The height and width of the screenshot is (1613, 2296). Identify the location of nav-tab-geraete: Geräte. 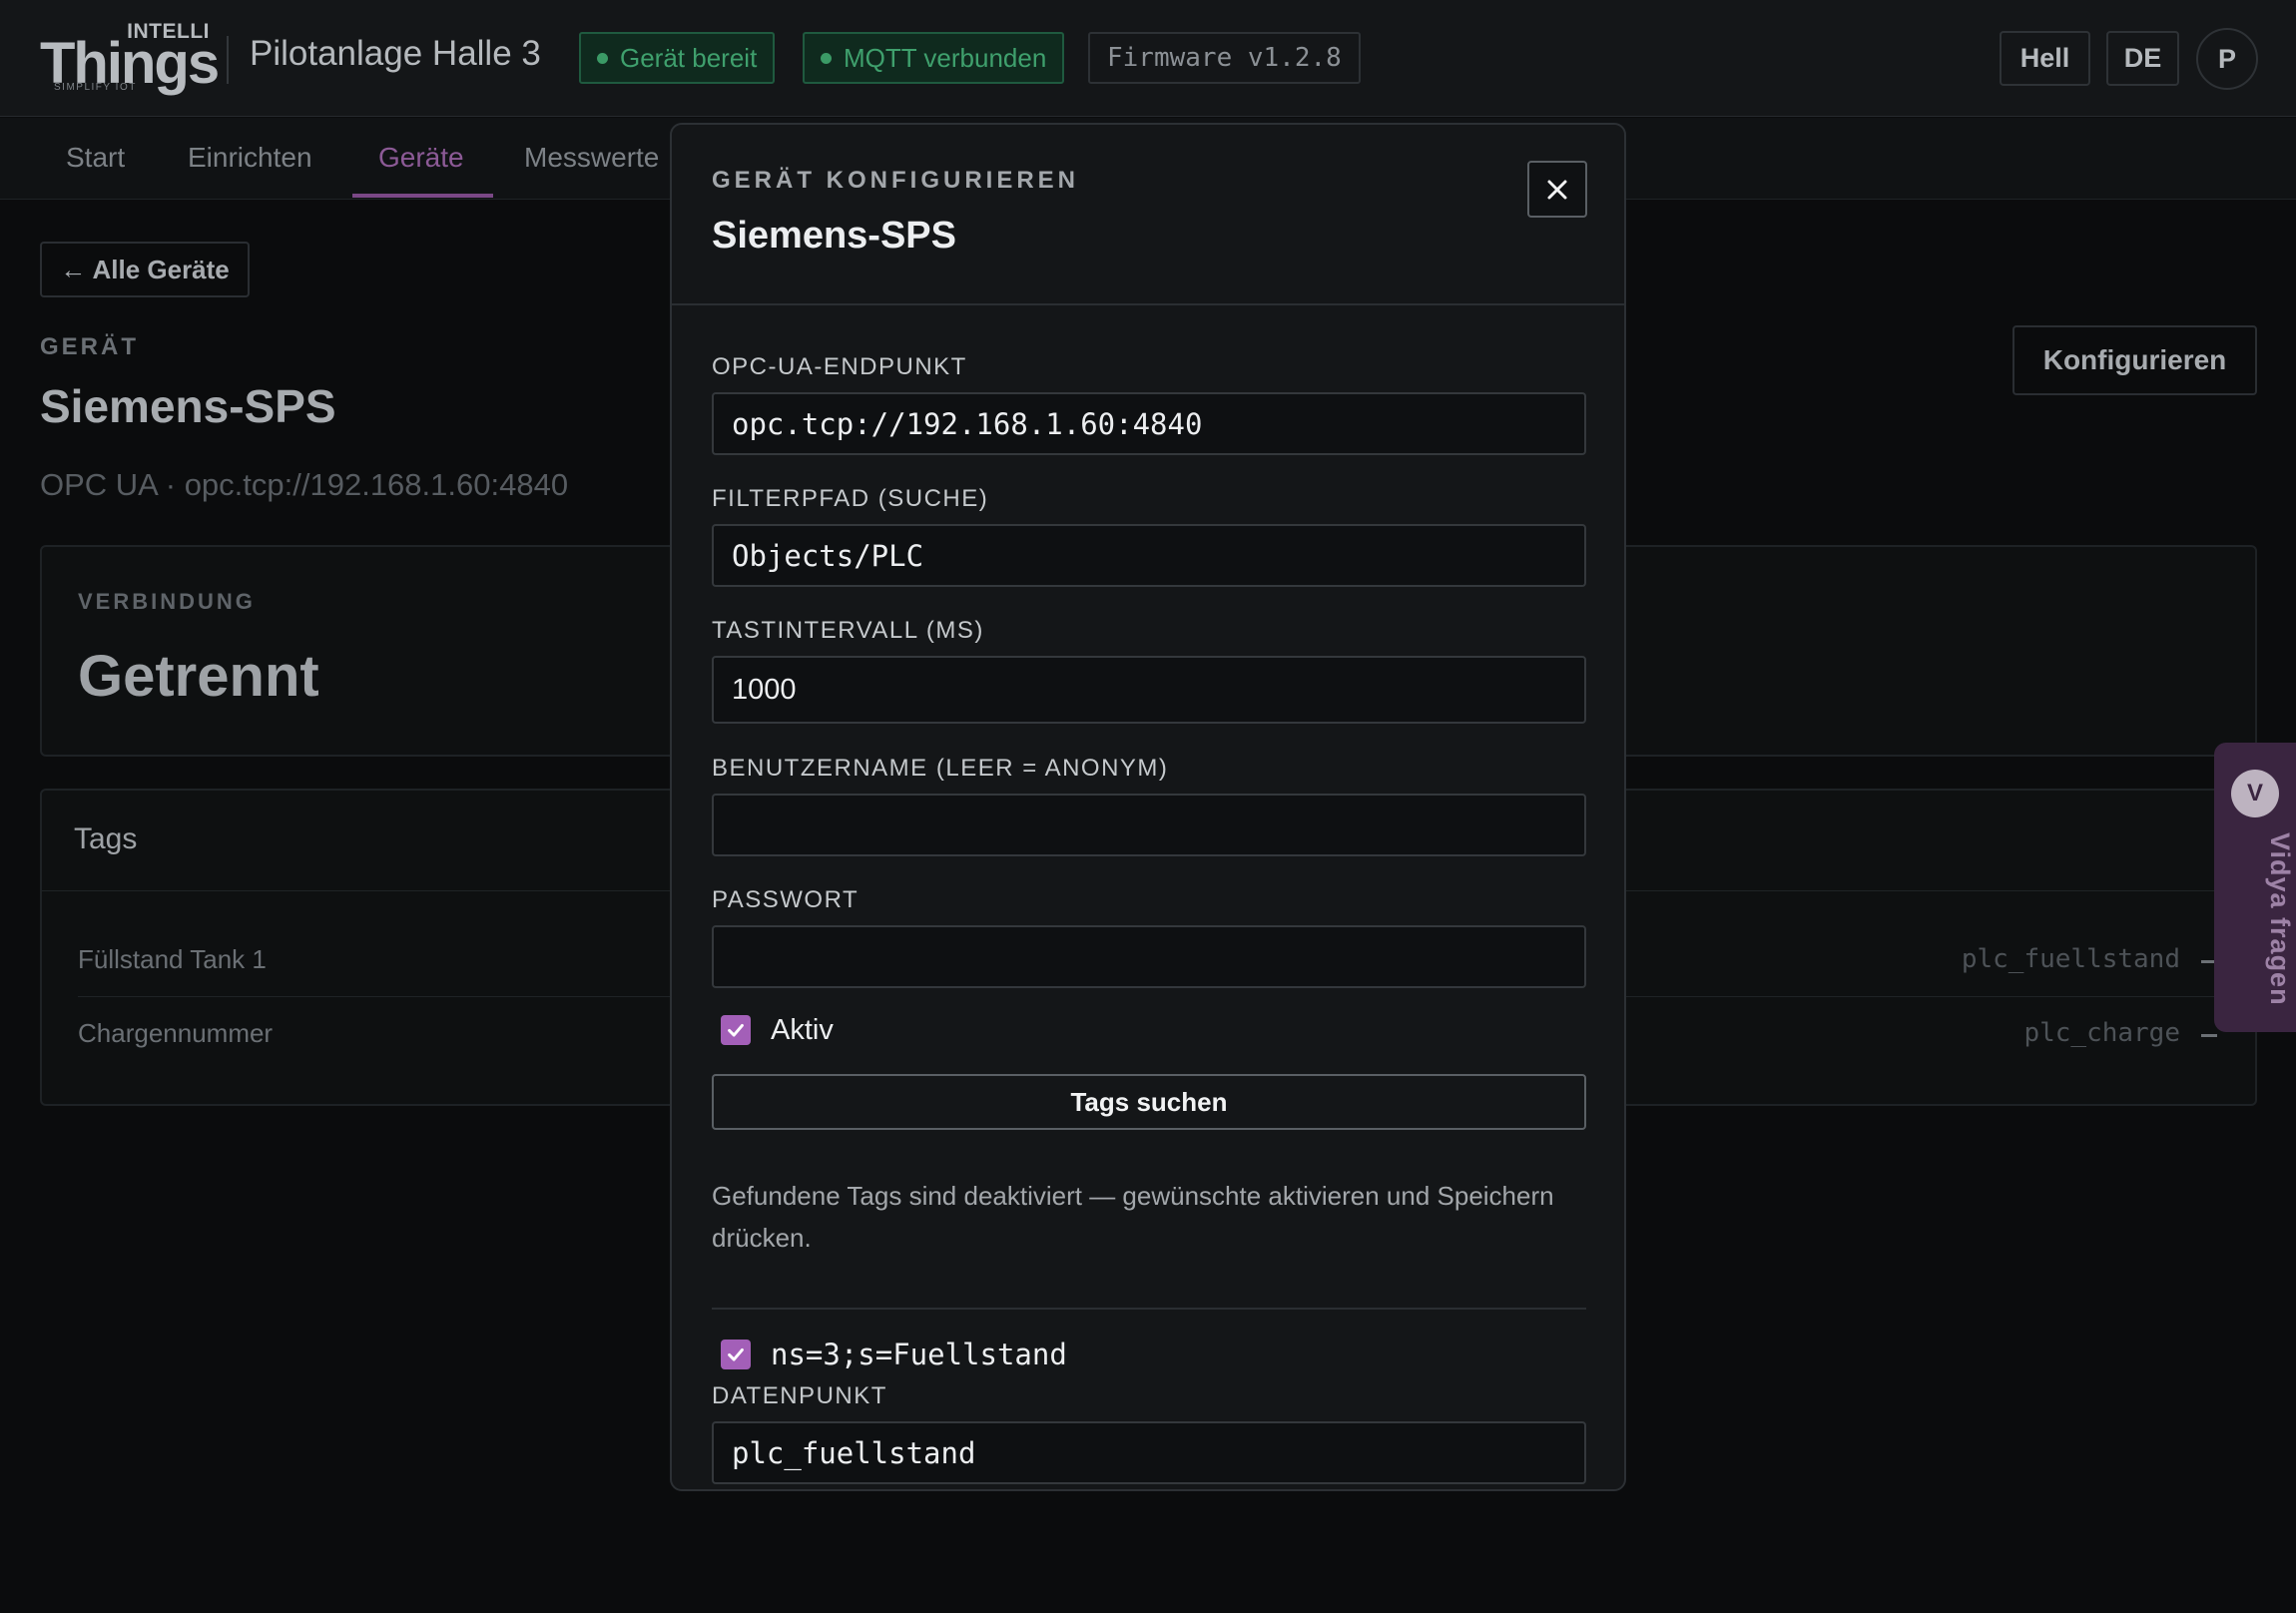
(421, 158).